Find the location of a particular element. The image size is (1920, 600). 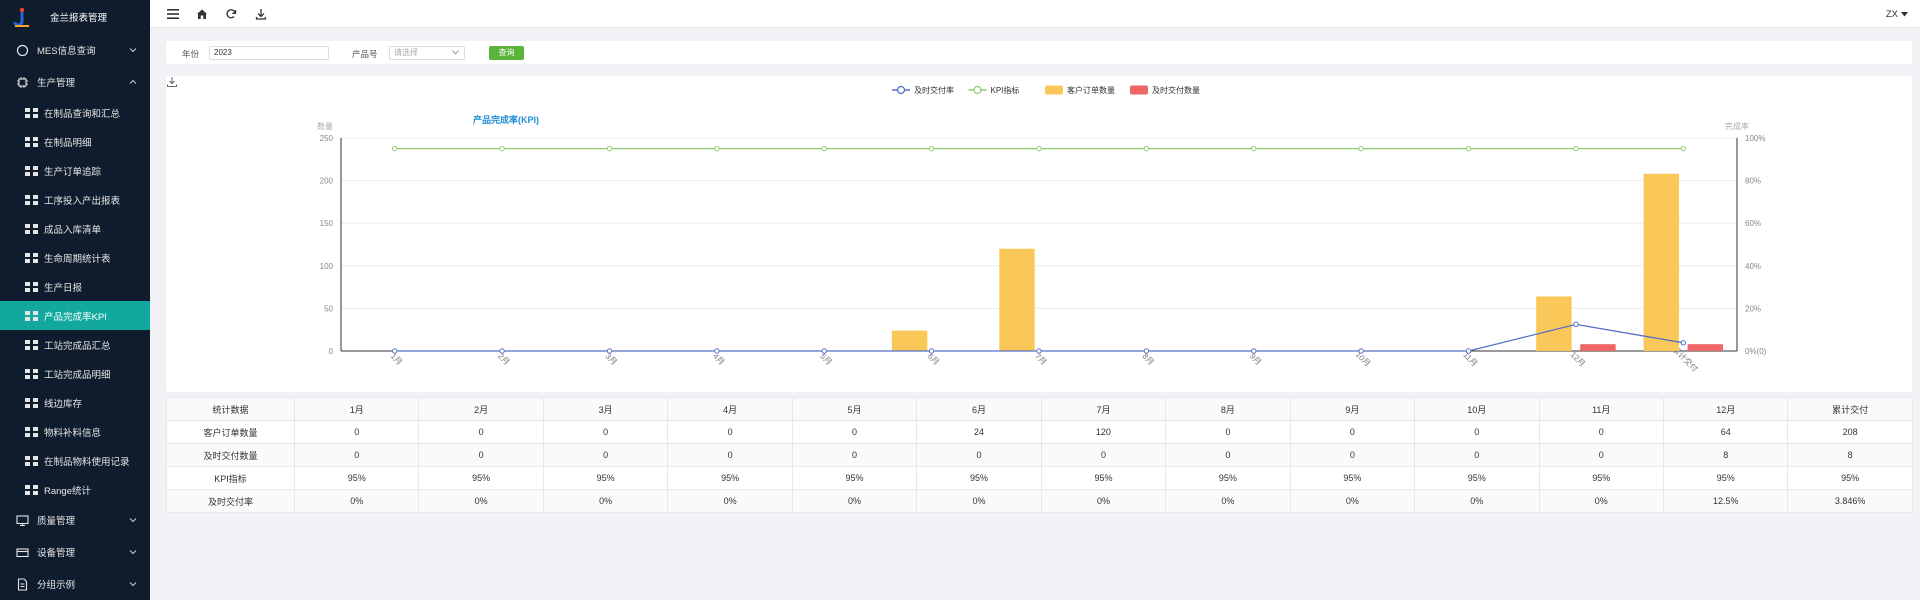

year-input: 2023 is located at coordinates (269, 53).